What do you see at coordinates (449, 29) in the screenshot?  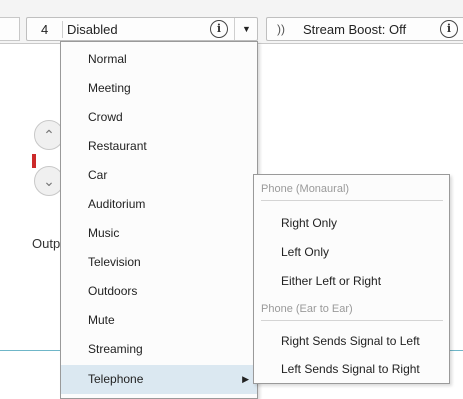 I see `stream-boost-info-icon: i` at bounding box center [449, 29].